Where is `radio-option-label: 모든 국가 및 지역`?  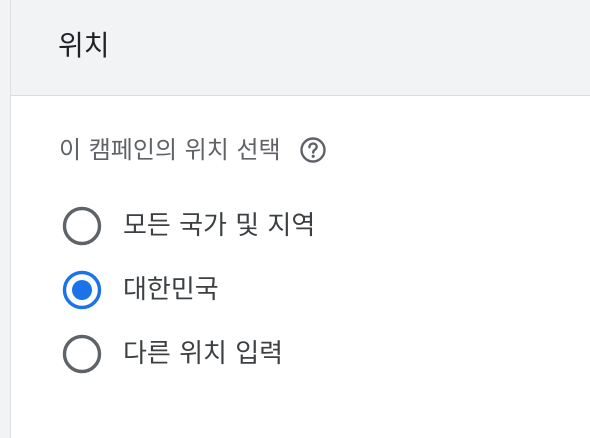
radio-option-label: 모든 국가 및 지역 is located at coordinates (219, 226).